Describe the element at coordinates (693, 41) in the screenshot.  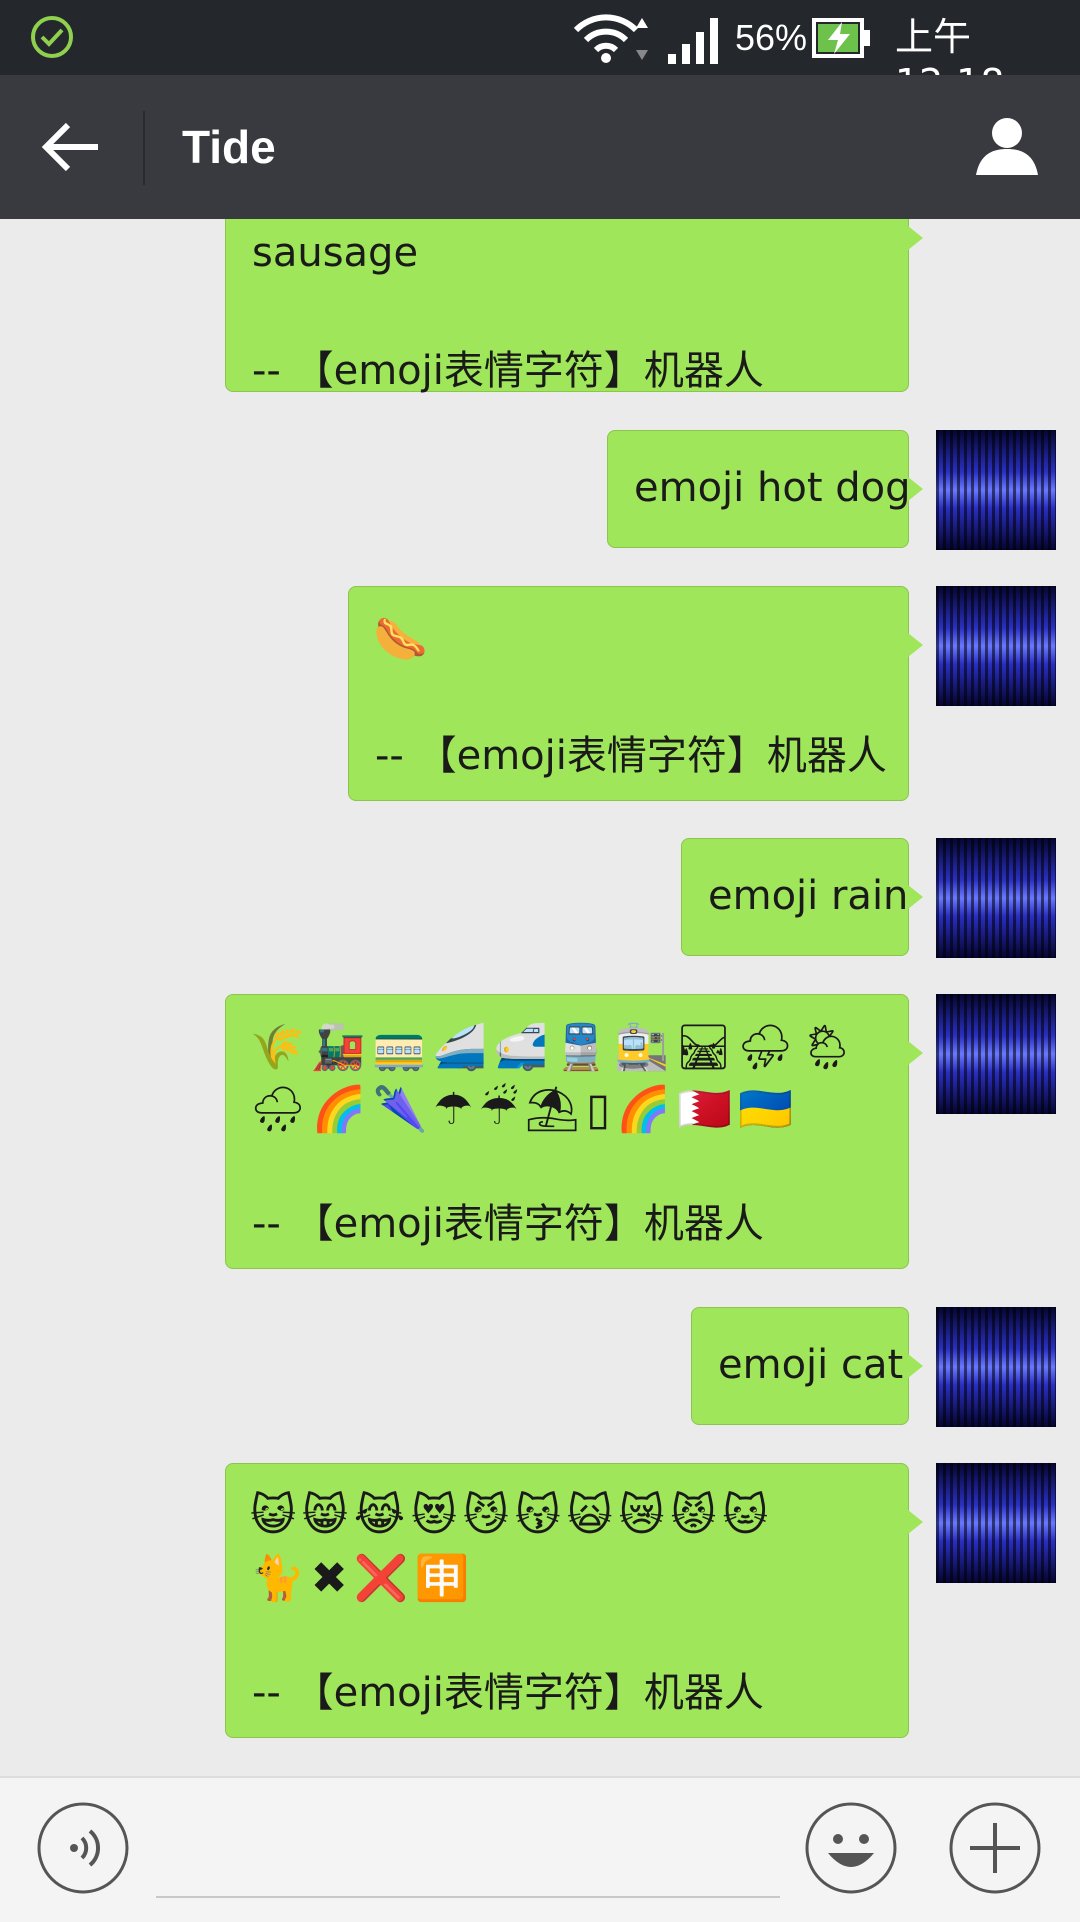
I see `signal-icon` at that location.